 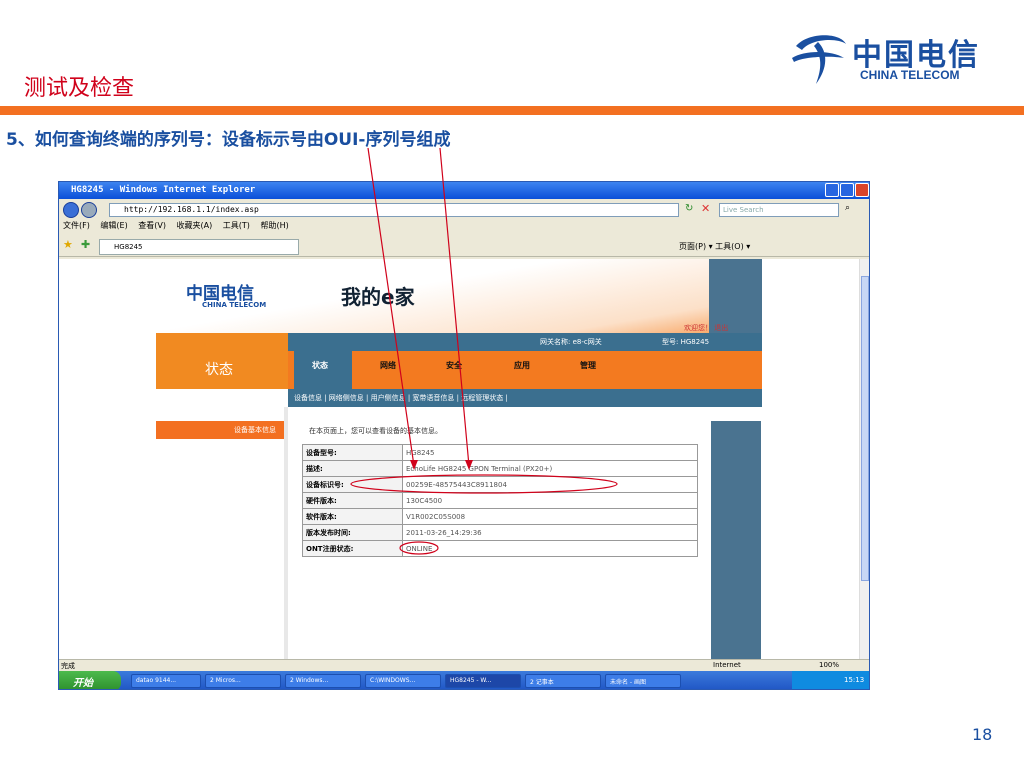 What do you see at coordinates (982, 734) in the screenshot?
I see `page-number: 18` at bounding box center [982, 734].